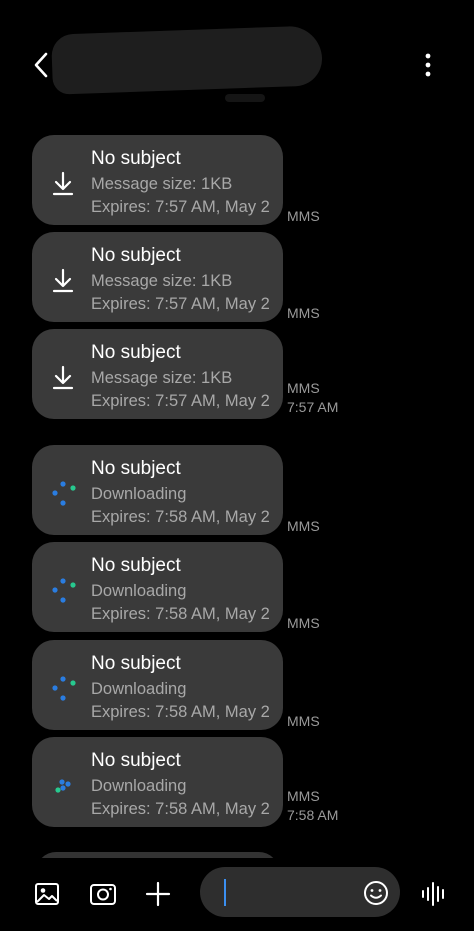  What do you see at coordinates (187, 60) in the screenshot?
I see `redacted-contact-name` at bounding box center [187, 60].